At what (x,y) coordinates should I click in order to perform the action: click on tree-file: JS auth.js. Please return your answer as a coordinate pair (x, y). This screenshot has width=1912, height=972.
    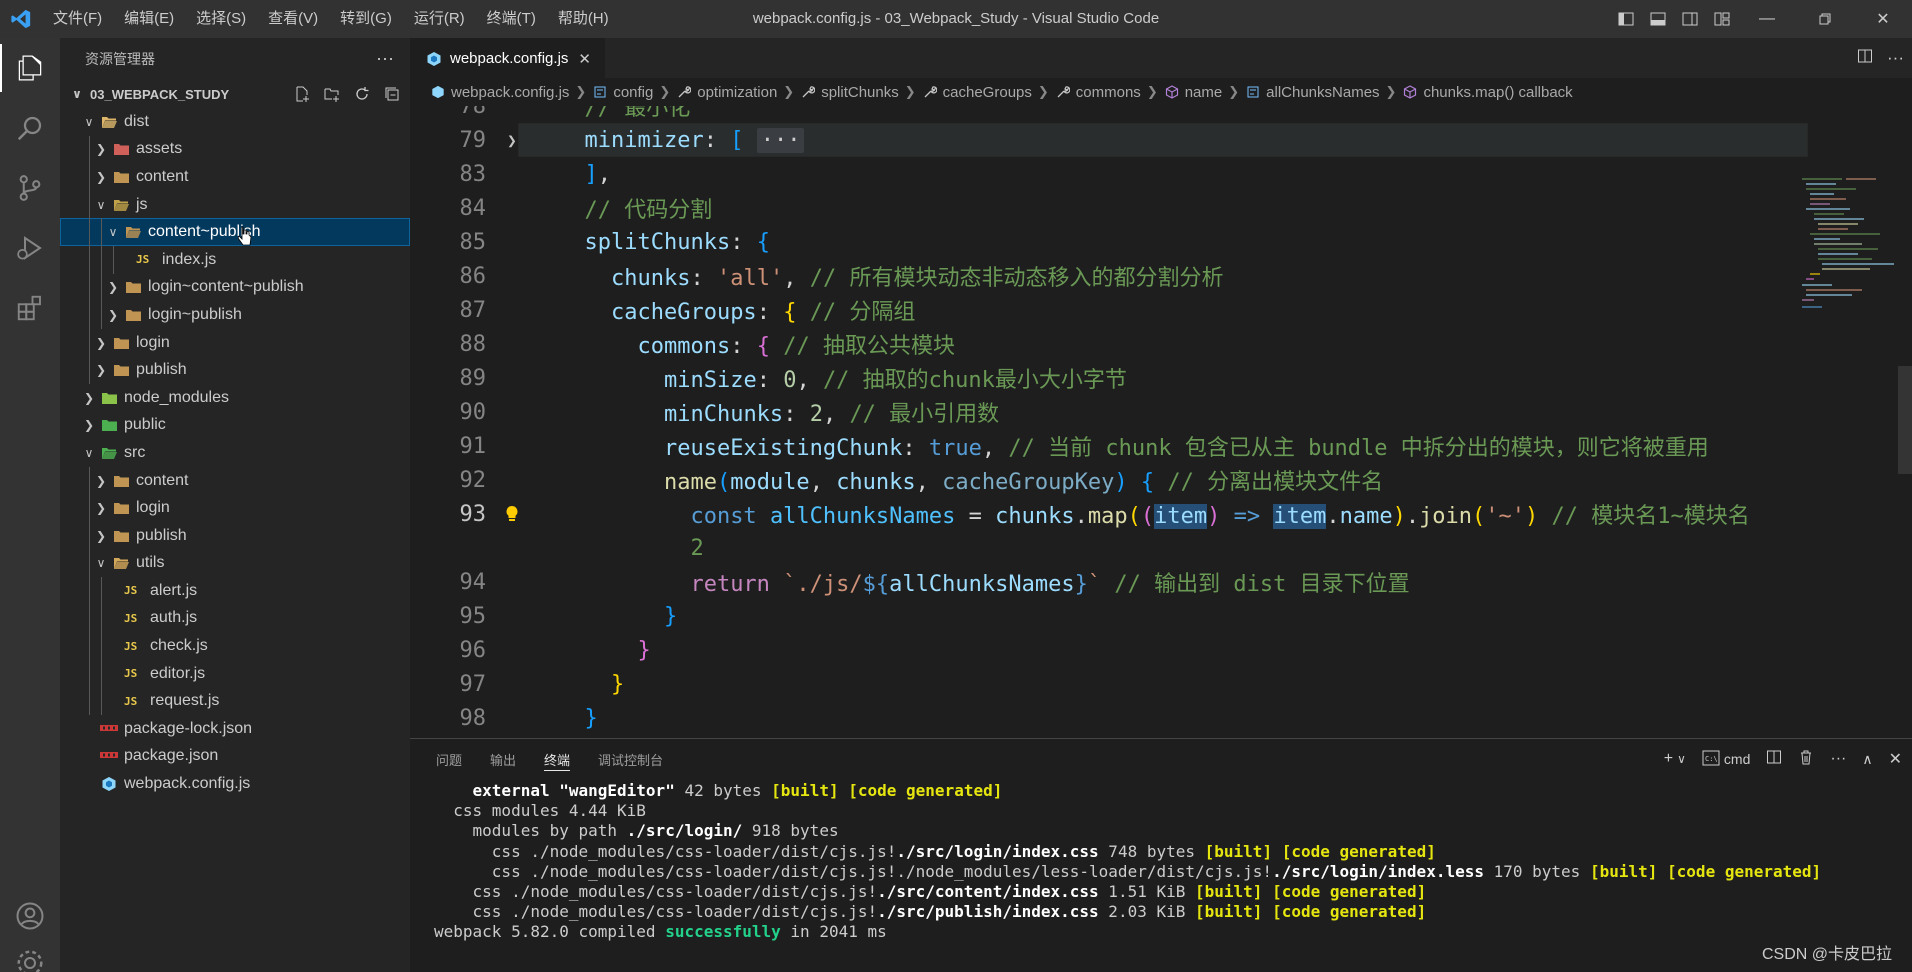
    Looking at the image, I should click on (235, 618).